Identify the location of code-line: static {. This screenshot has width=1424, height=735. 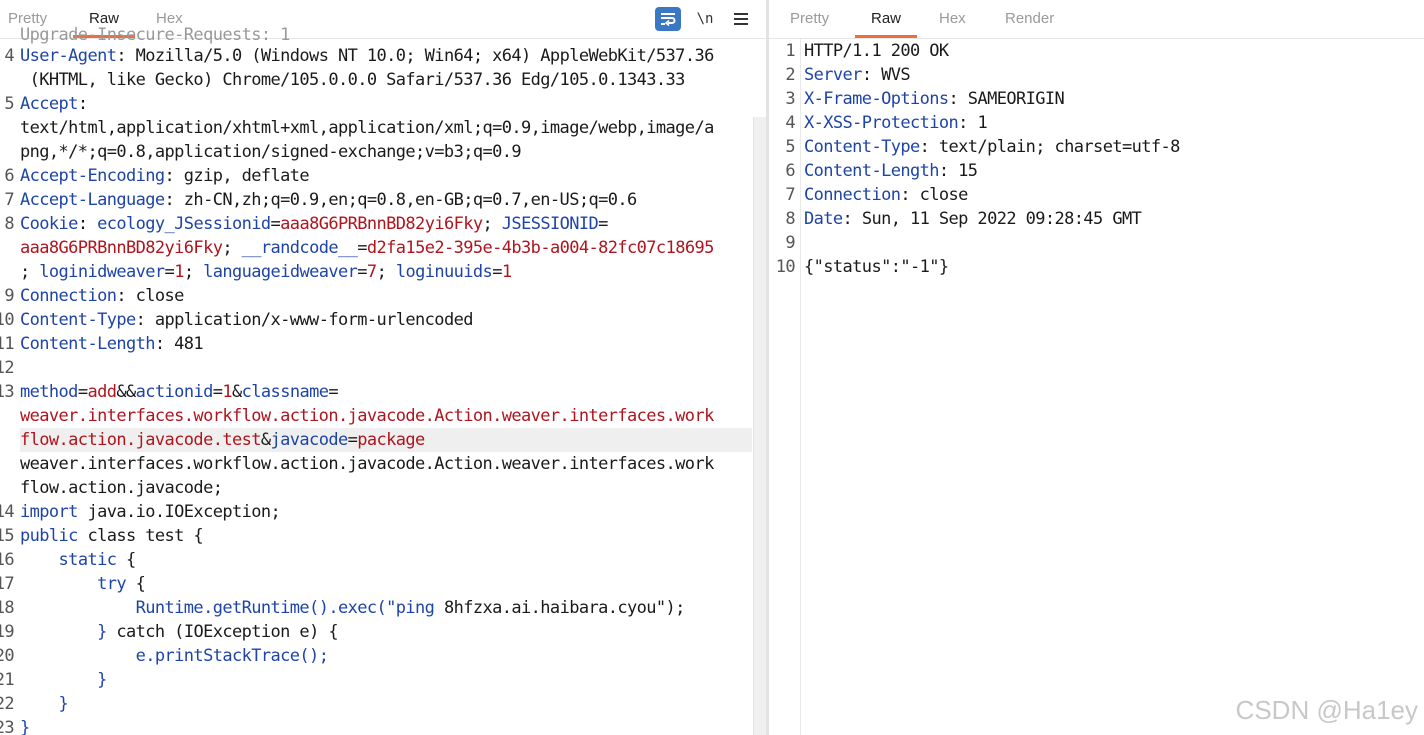
(386, 560).